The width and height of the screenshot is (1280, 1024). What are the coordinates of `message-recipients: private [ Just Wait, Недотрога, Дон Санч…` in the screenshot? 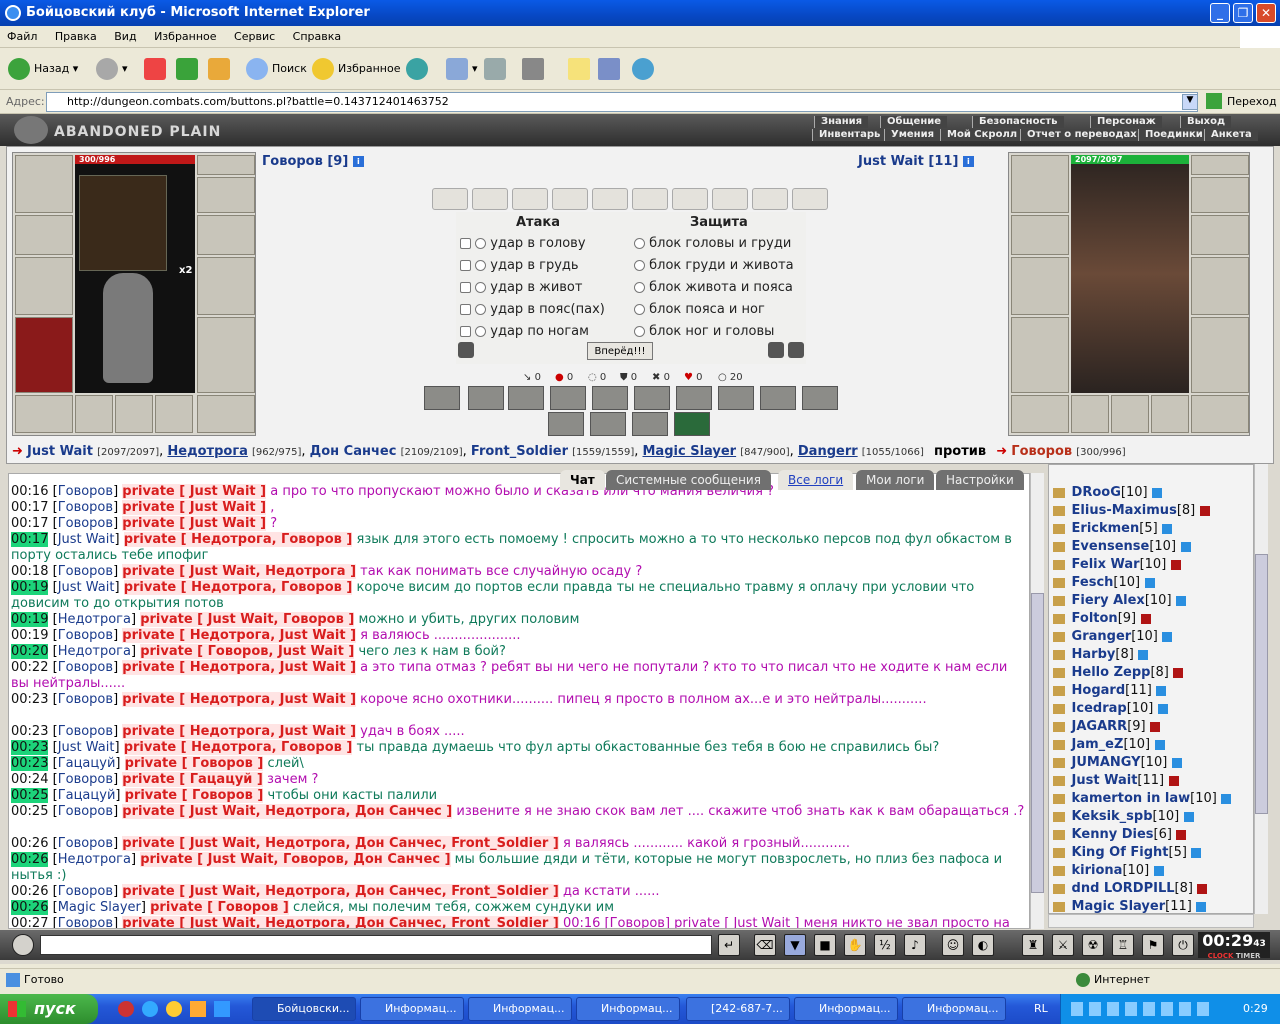 It's located at (340, 843).